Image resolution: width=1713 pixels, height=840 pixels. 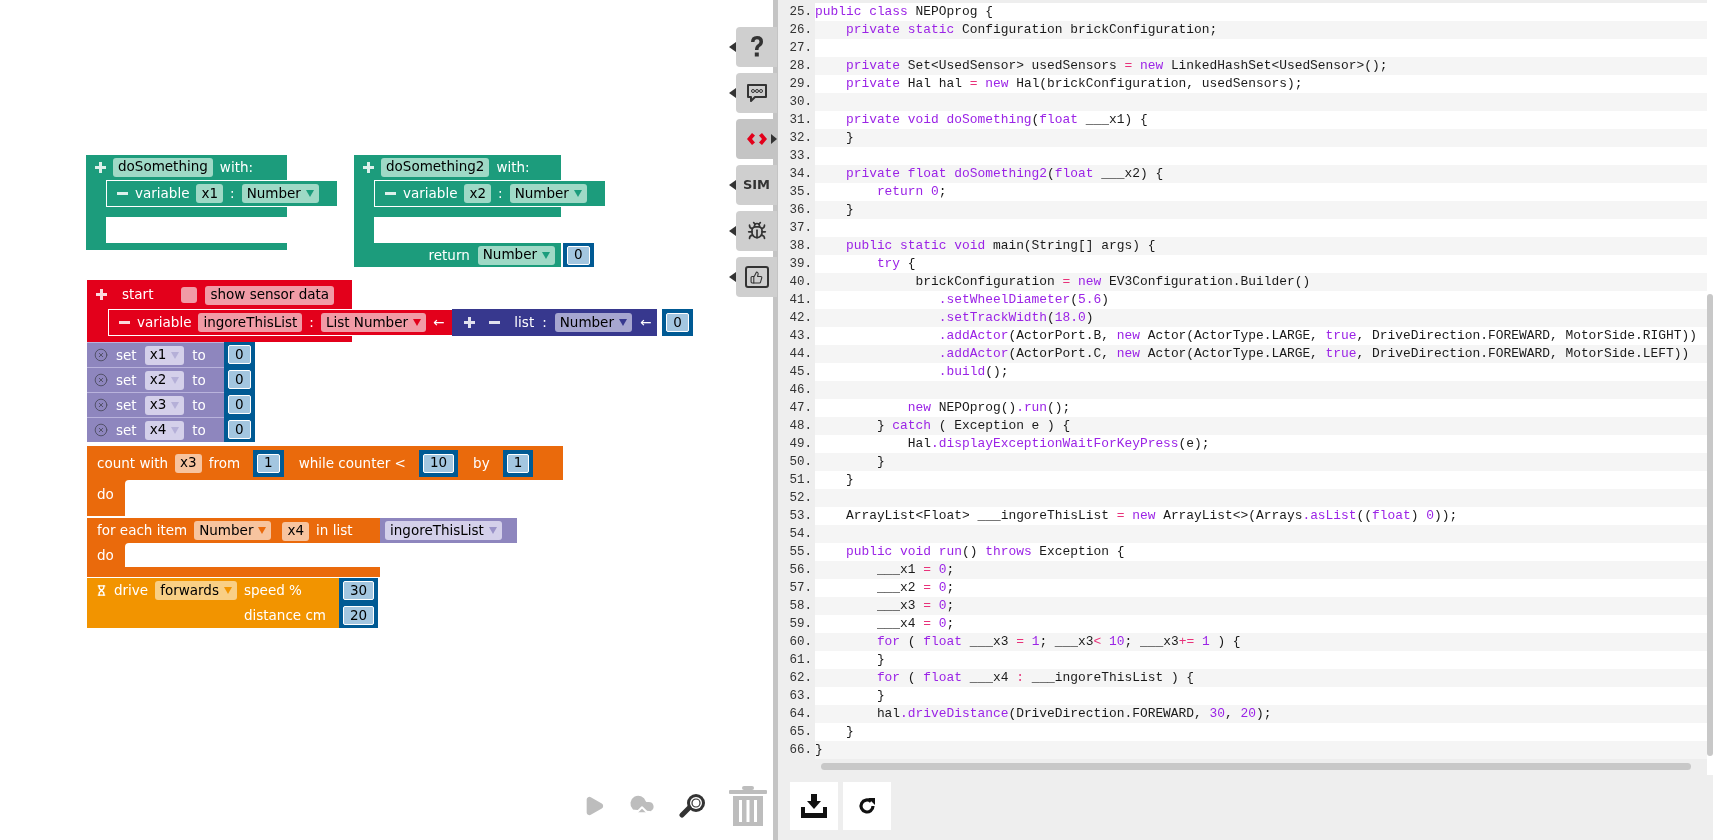 What do you see at coordinates (800, 30) in the screenshot?
I see `line-number: 26.` at bounding box center [800, 30].